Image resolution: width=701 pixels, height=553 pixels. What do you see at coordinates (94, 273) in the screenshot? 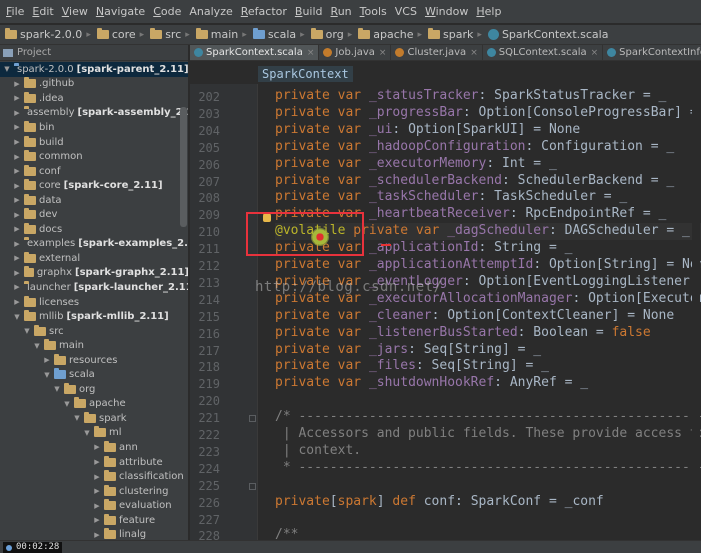
I see `tree-item-graphx: ▶ graphx [spark-graphx_2.11]` at bounding box center [94, 273].